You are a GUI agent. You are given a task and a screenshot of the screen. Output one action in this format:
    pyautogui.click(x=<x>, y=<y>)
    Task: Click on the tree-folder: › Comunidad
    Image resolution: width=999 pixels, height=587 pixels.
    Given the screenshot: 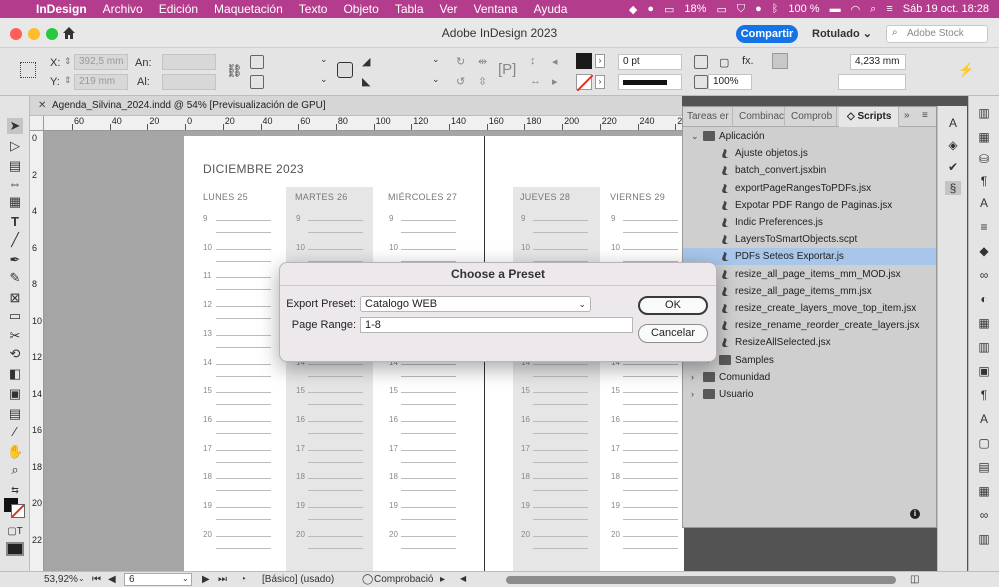 What is the action you would take?
    pyautogui.click(x=809, y=377)
    